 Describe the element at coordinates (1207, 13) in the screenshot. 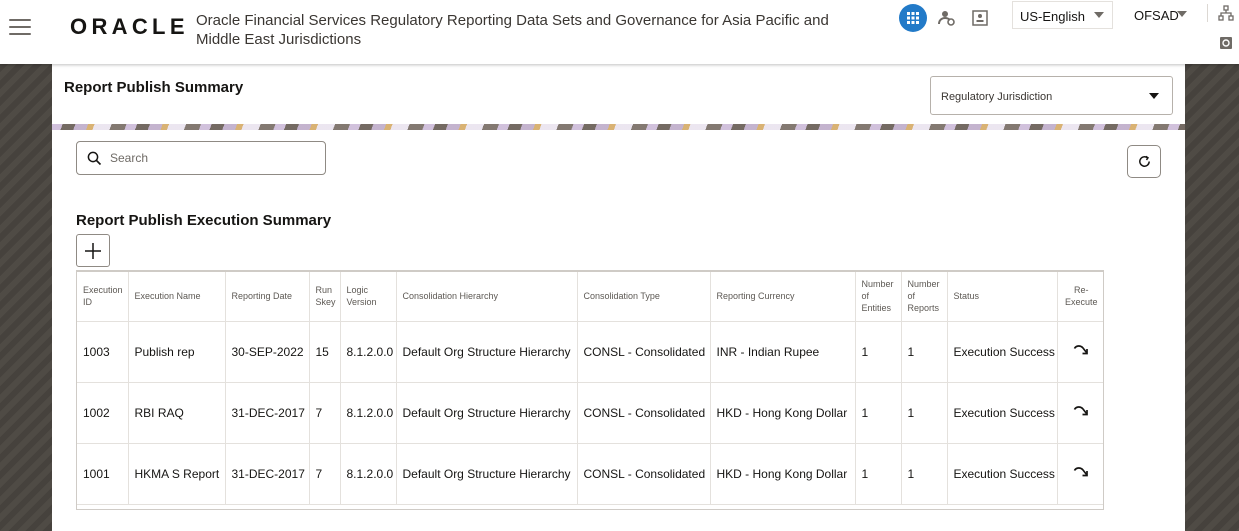

I see `header-divider` at that location.